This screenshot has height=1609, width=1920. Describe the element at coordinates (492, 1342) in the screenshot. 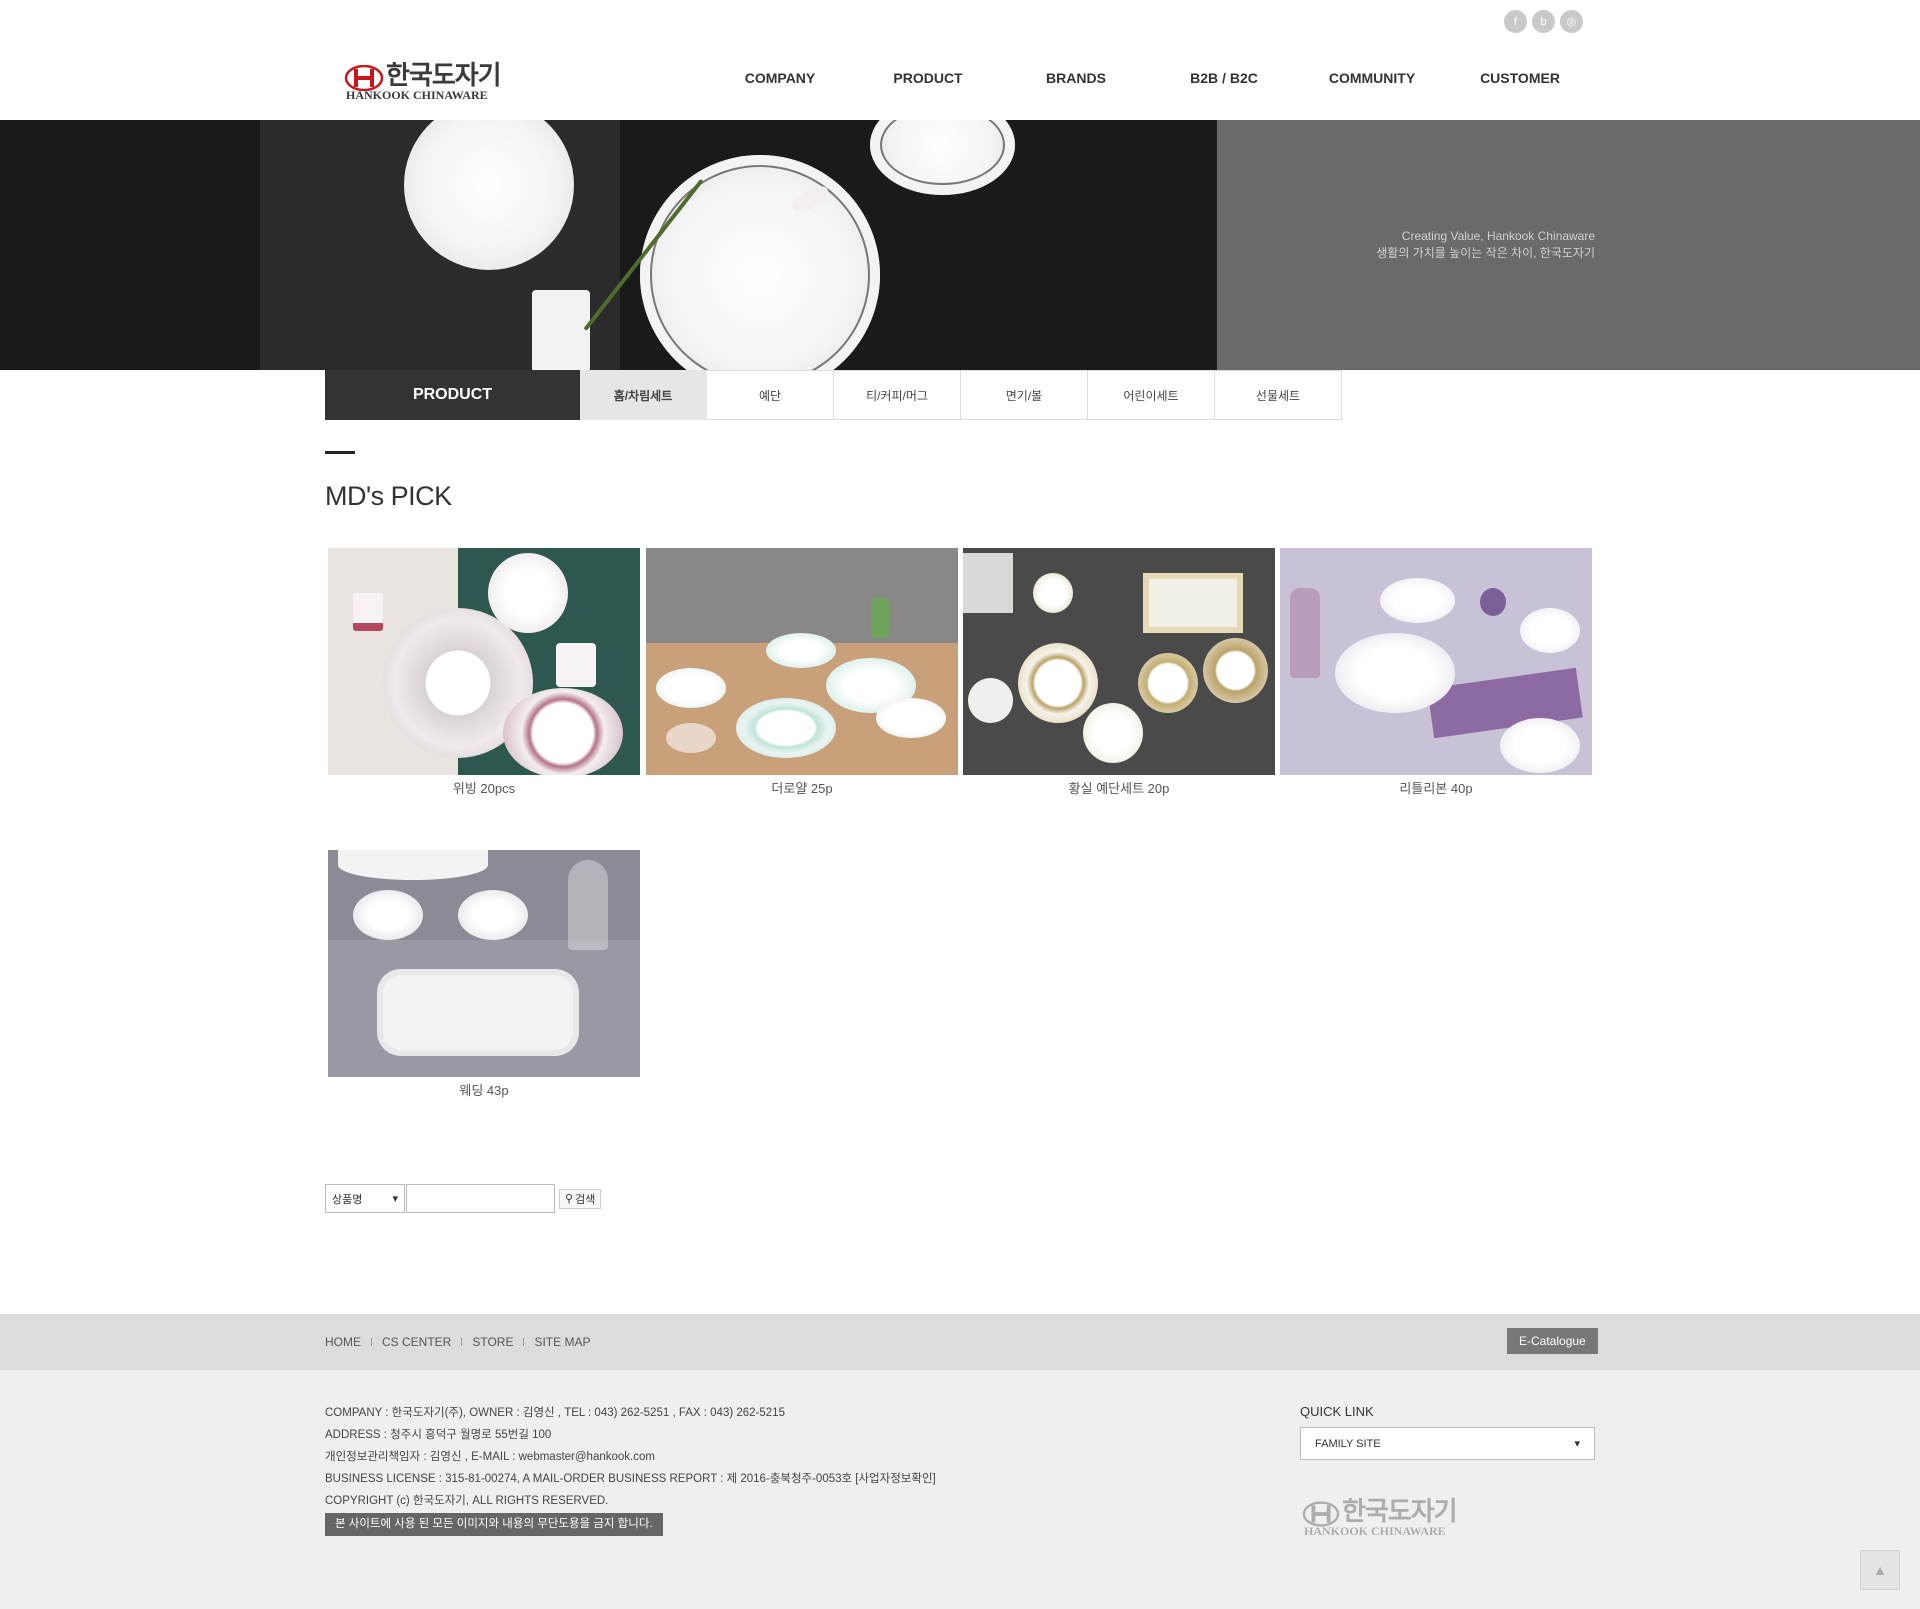

I see `footer-link-store: STORE` at that location.